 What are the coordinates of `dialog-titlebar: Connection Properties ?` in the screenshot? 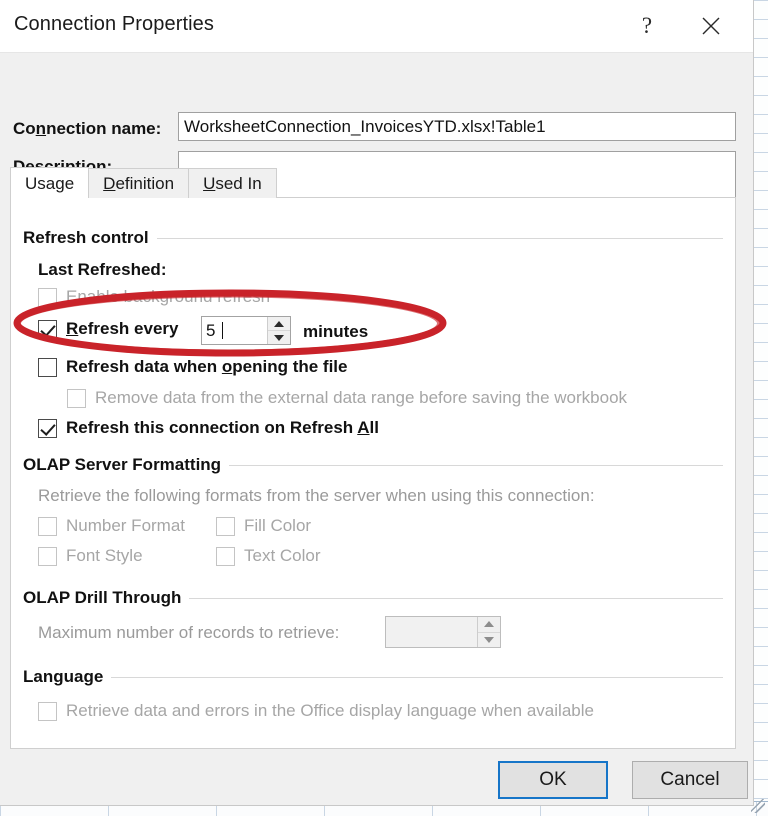 It's located at (376, 26).